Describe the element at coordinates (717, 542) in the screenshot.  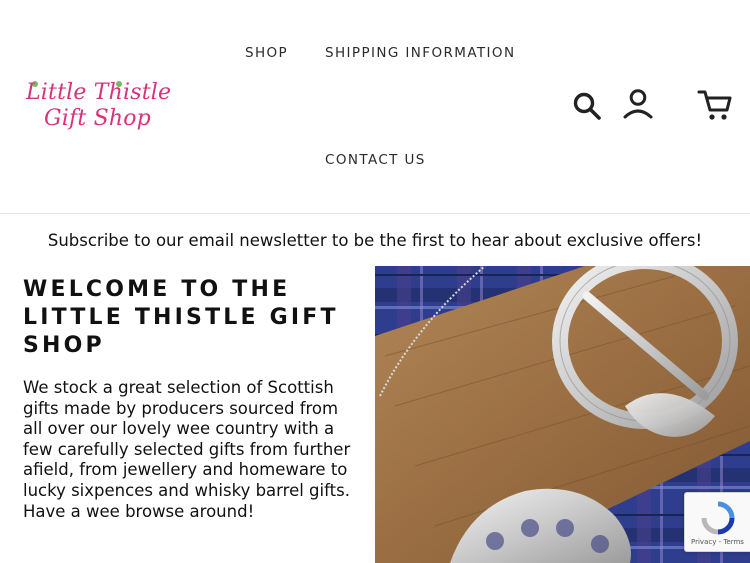
I see `recaptcha-links: Privacy - Terms` at that location.